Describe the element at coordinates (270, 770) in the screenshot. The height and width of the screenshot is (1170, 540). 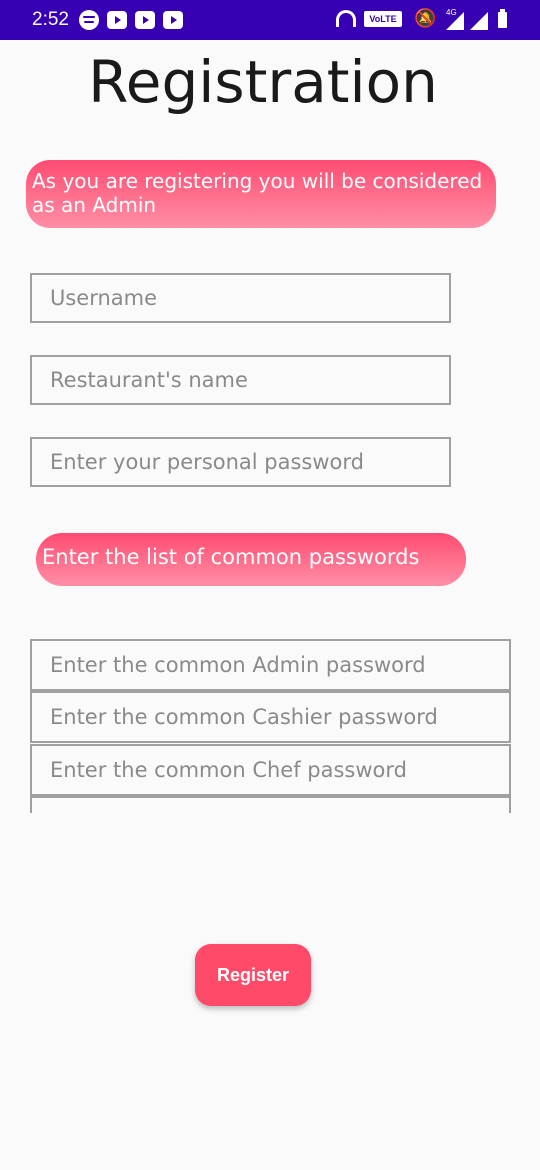
I see `common-chef-password-input: Enter the common Chef password` at that location.